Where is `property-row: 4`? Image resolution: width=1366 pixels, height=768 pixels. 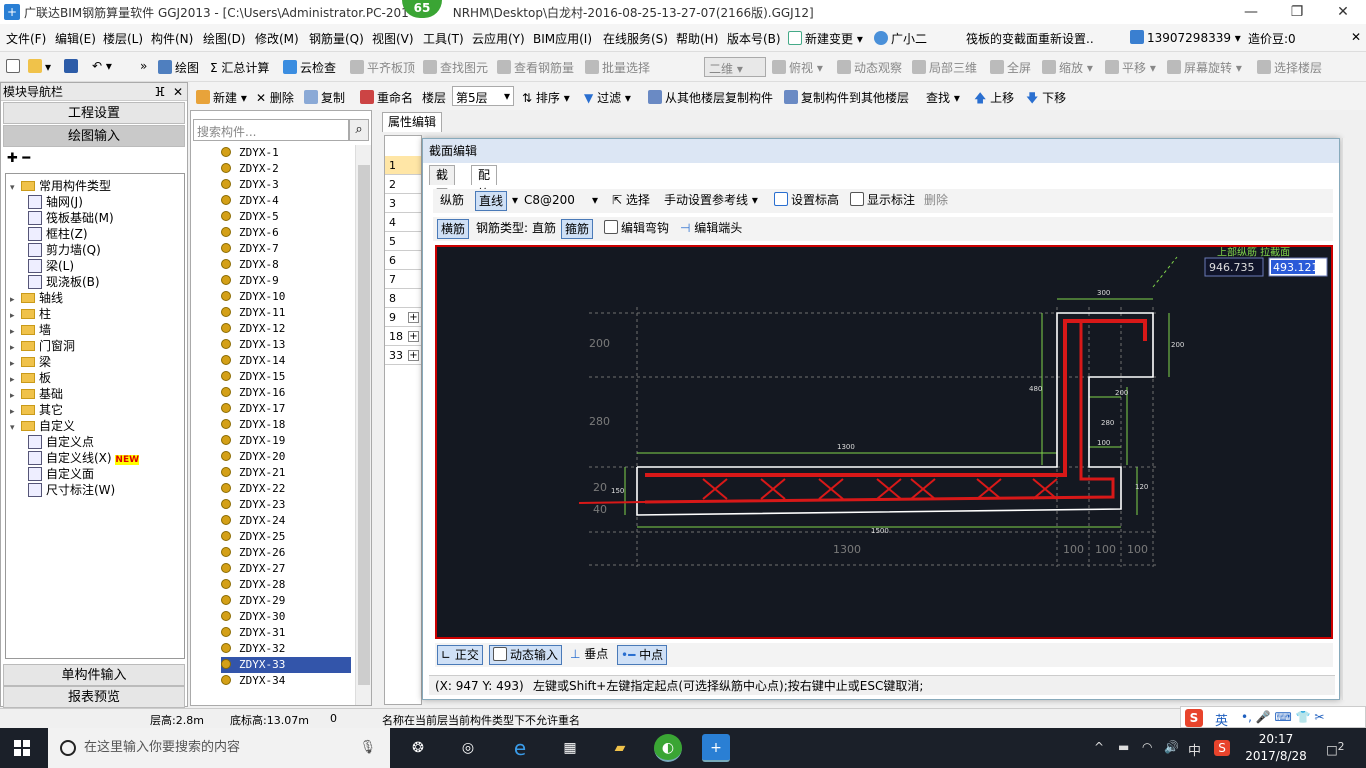
property-row: 4 is located at coordinates (403, 222).